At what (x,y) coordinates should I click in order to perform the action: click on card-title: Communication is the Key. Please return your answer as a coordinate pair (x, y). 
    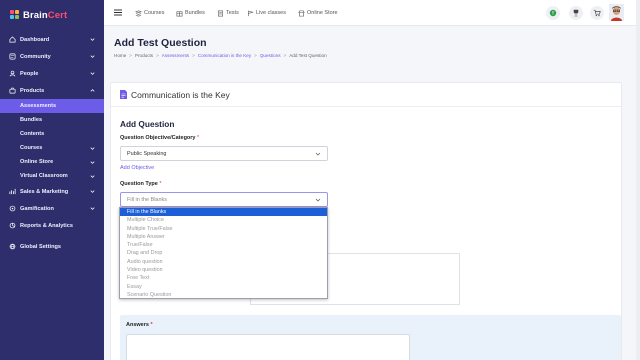
    Looking at the image, I should click on (180, 95).